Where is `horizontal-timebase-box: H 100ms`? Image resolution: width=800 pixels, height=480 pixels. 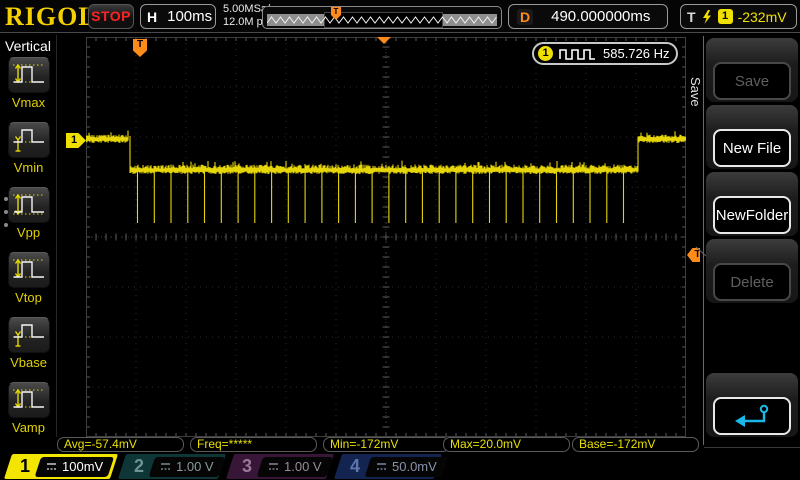 horizontal-timebase-box: H 100ms is located at coordinates (178, 16).